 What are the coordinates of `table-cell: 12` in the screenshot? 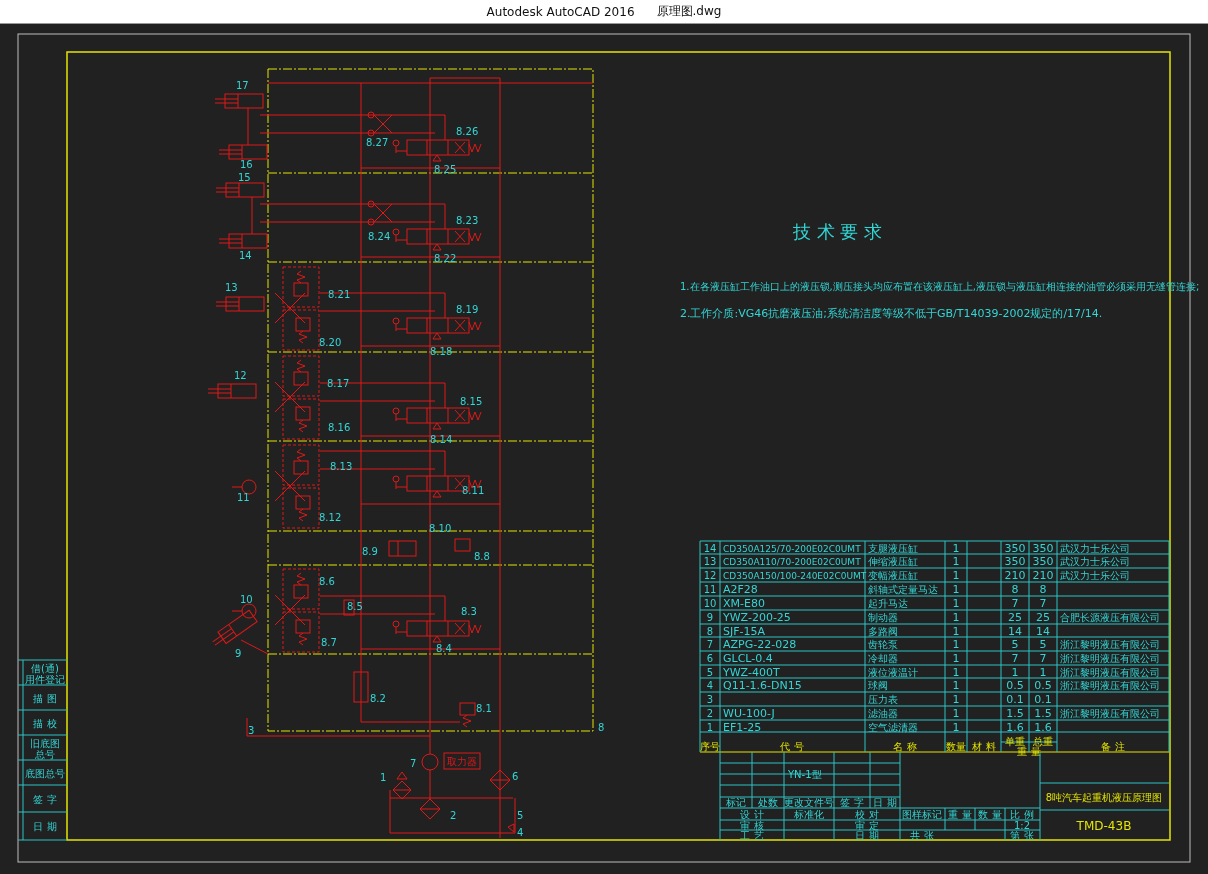 It's located at (710, 575).